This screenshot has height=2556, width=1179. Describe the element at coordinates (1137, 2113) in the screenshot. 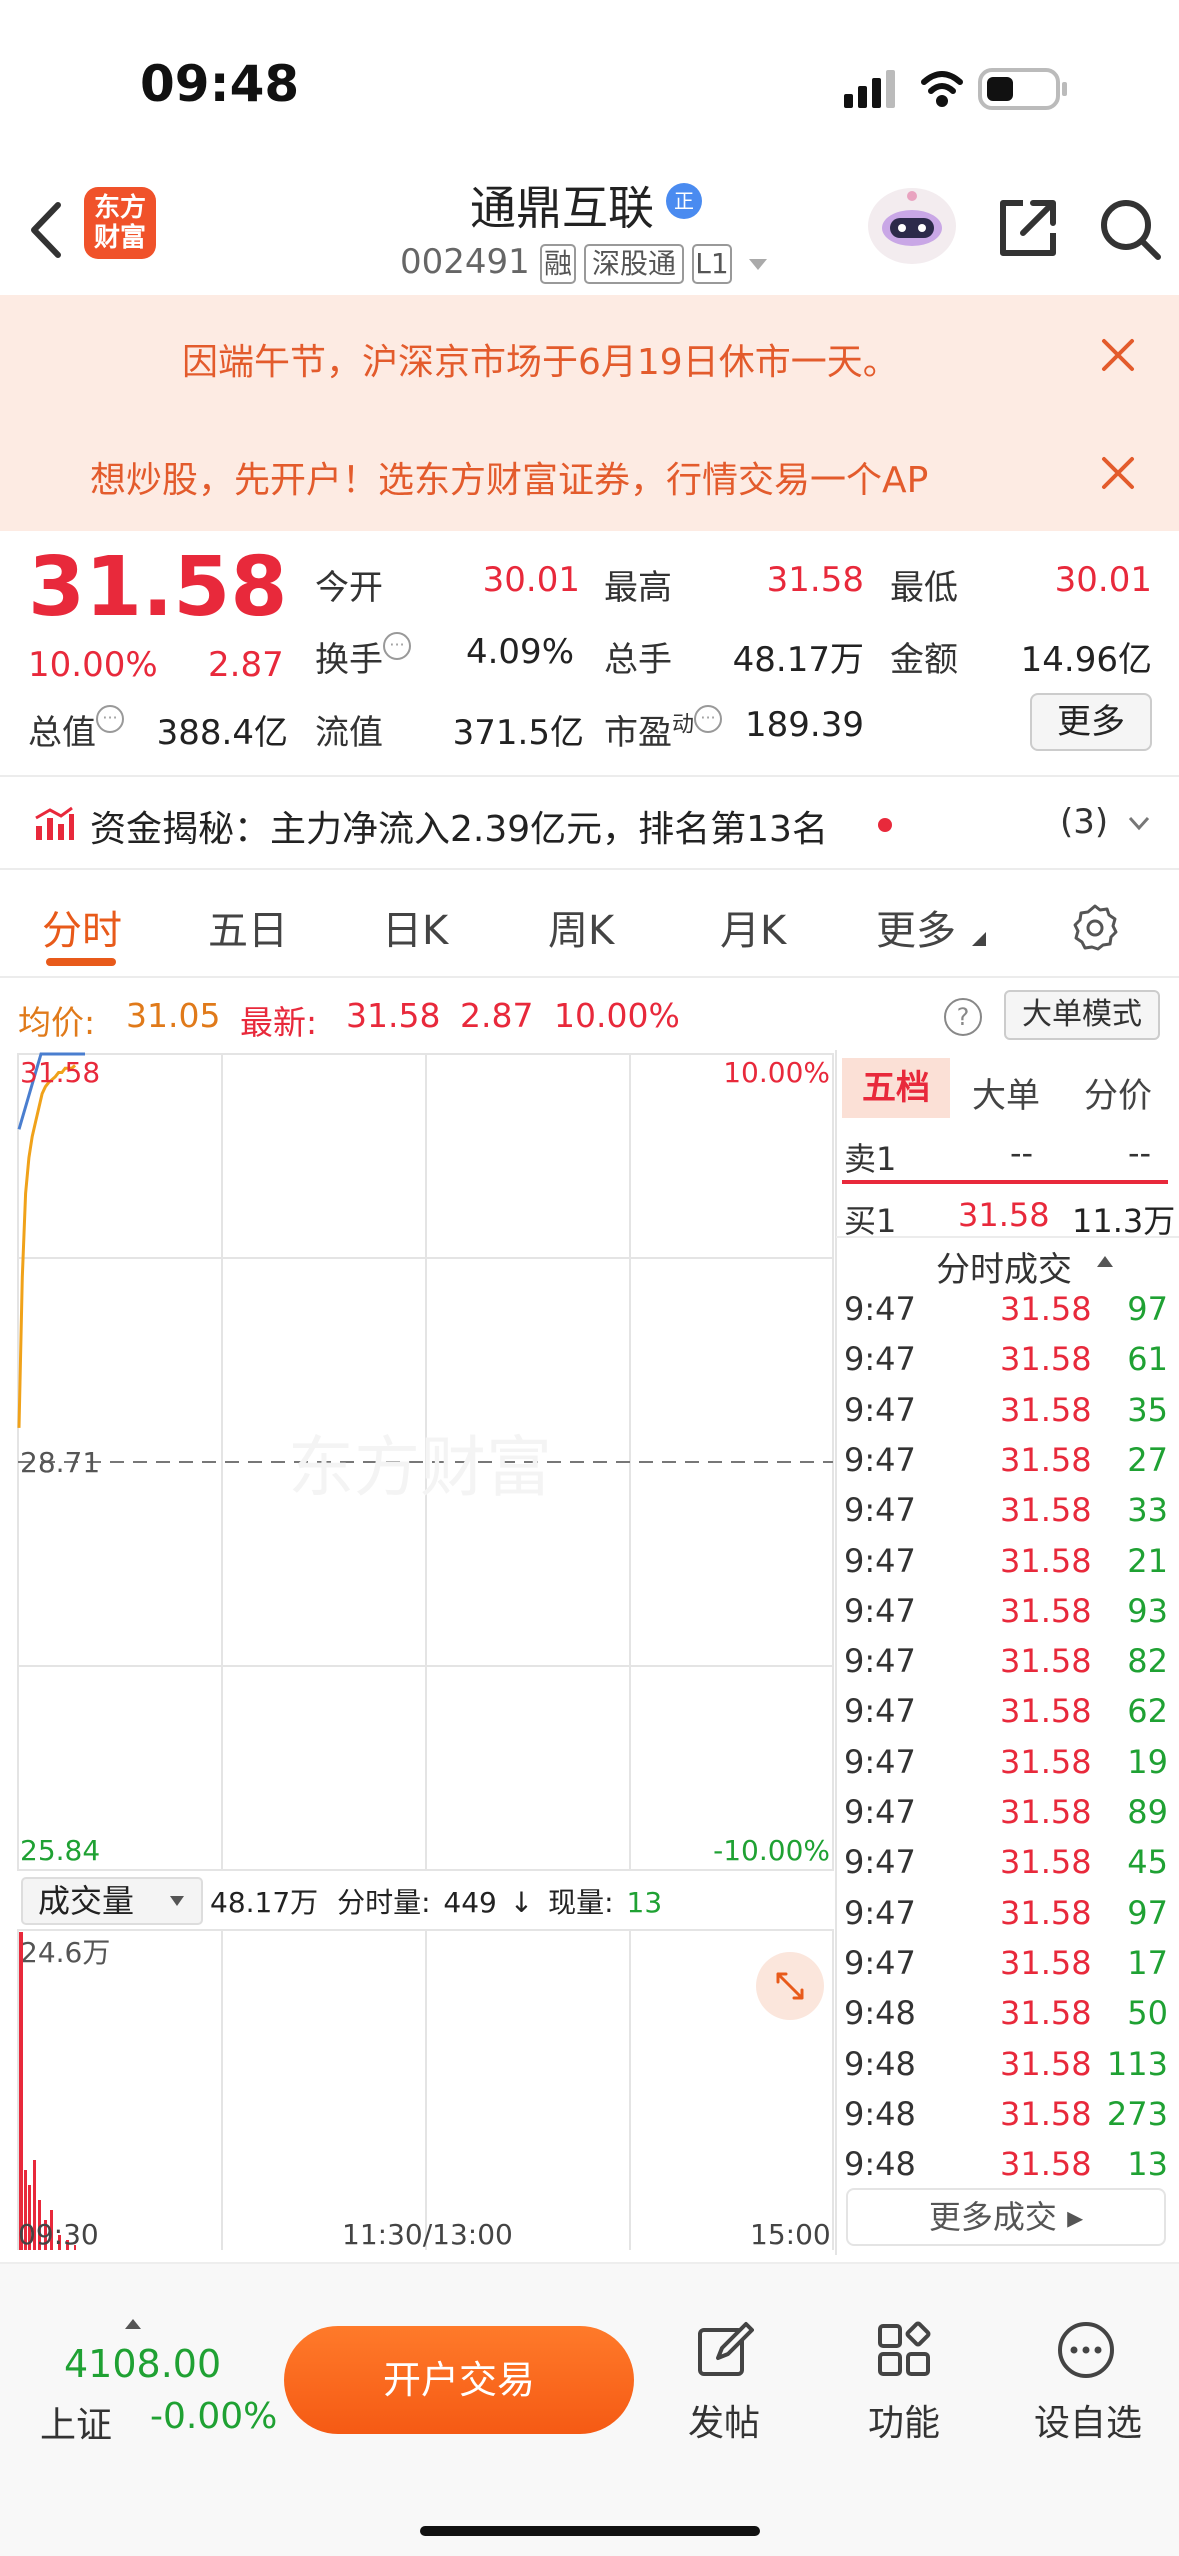

I see `tick-volume: 273` at that location.